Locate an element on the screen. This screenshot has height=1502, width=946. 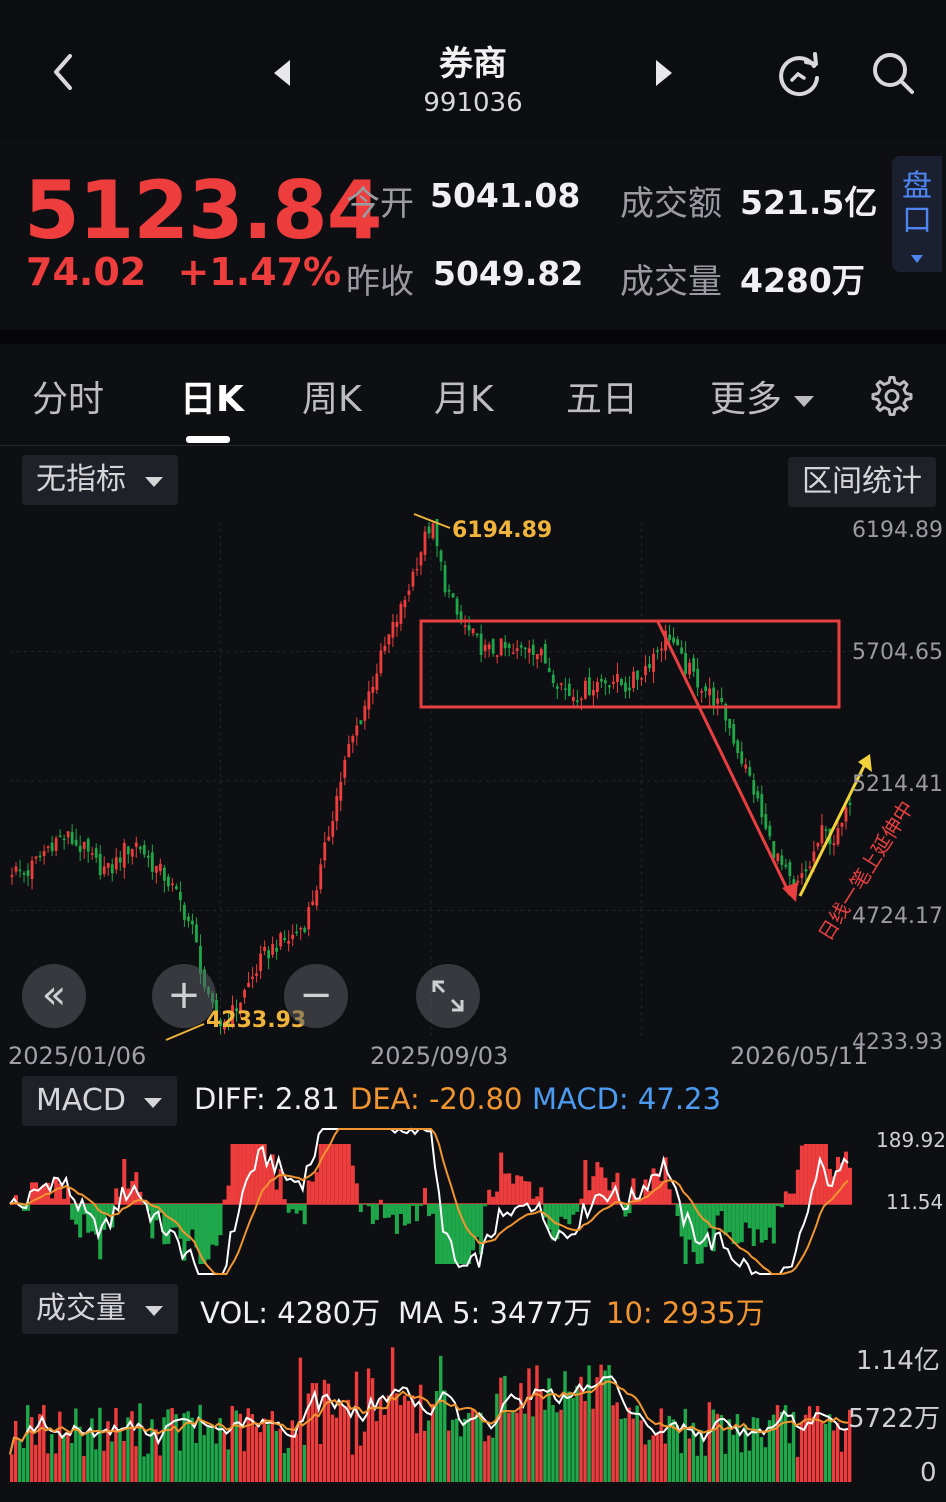
down-trend-line is located at coordinates (724, 758).